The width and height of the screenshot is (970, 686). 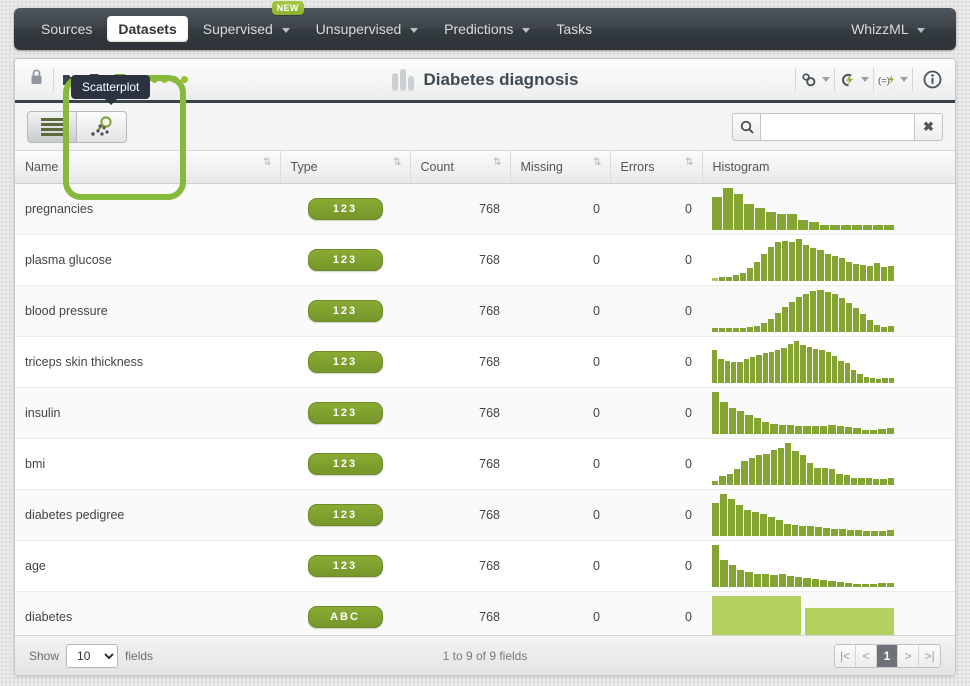 I want to click on column-header-errors: Errors ⇅, so click(x=656, y=167).